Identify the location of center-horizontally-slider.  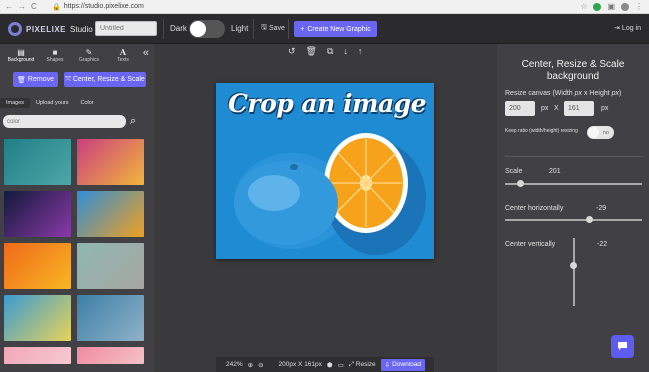
(573, 219).